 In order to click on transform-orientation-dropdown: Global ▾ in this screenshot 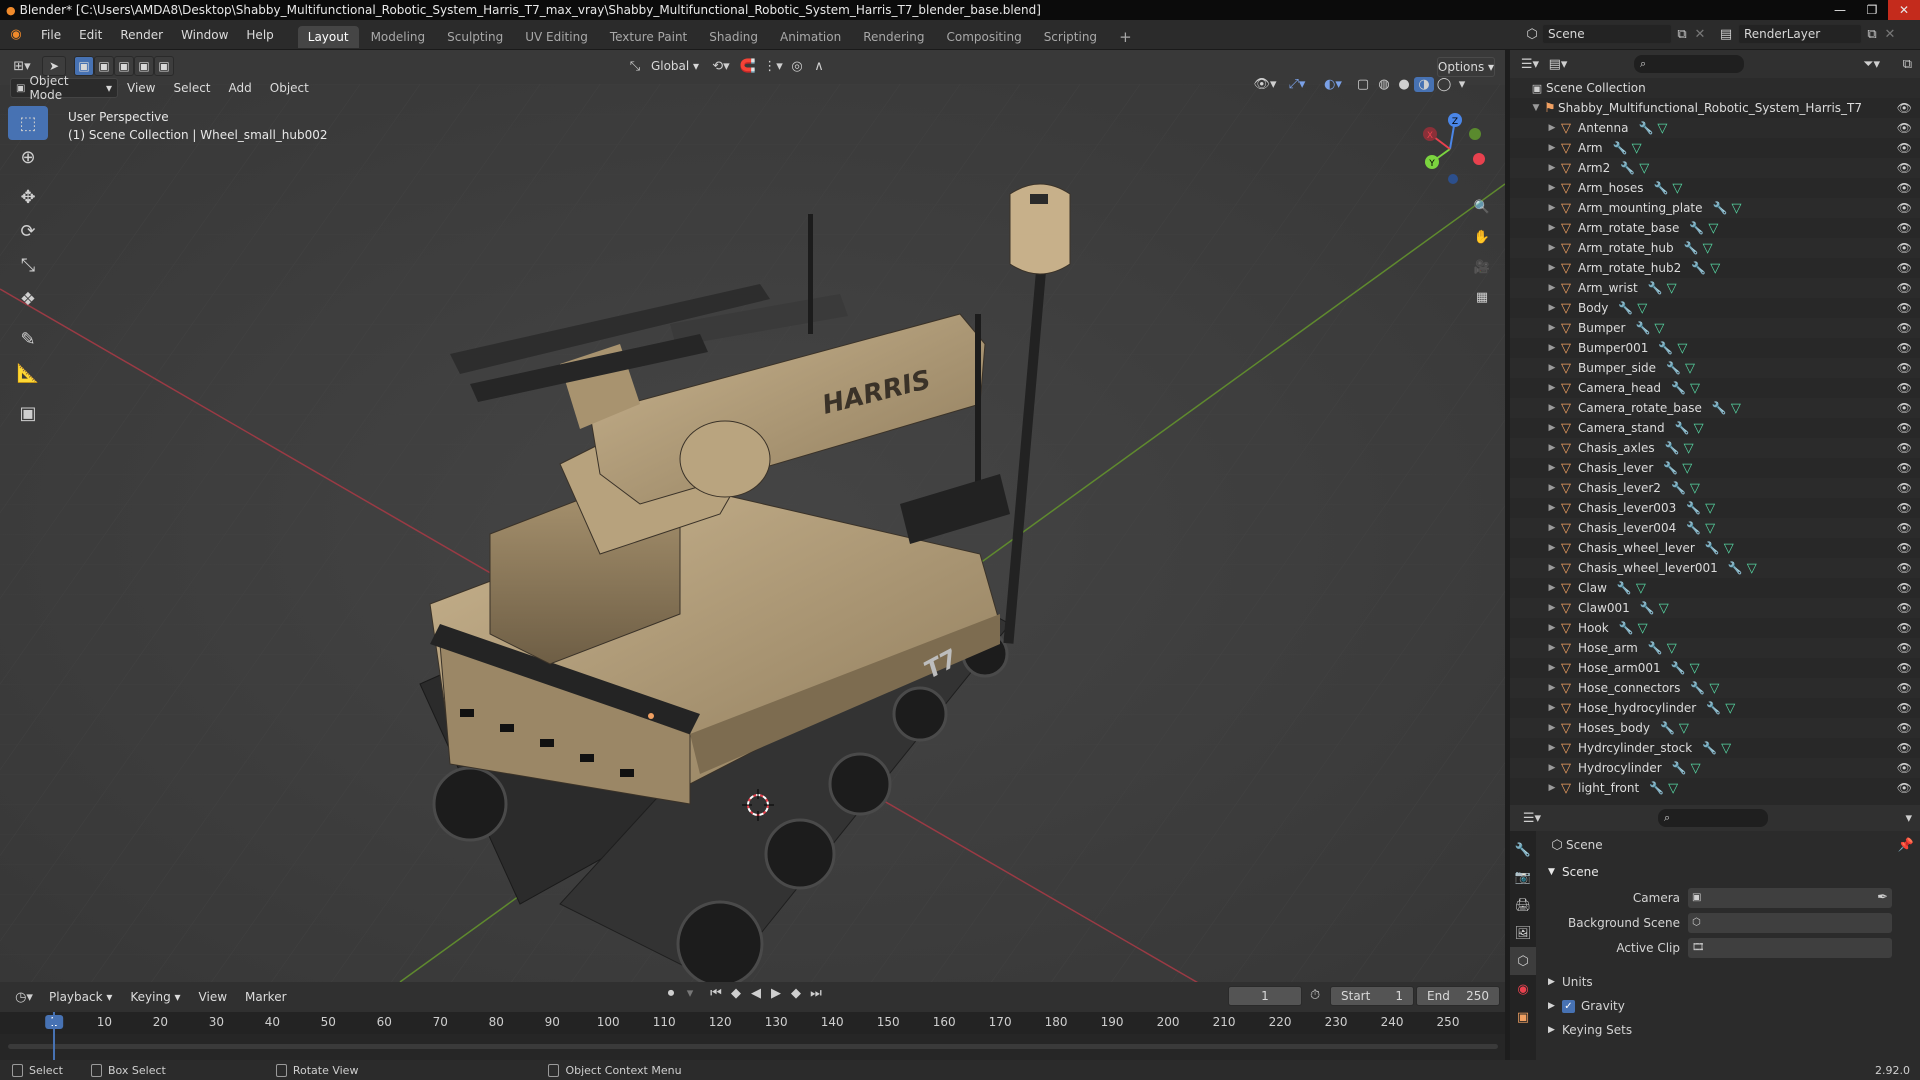, I will do `click(675, 66)`.